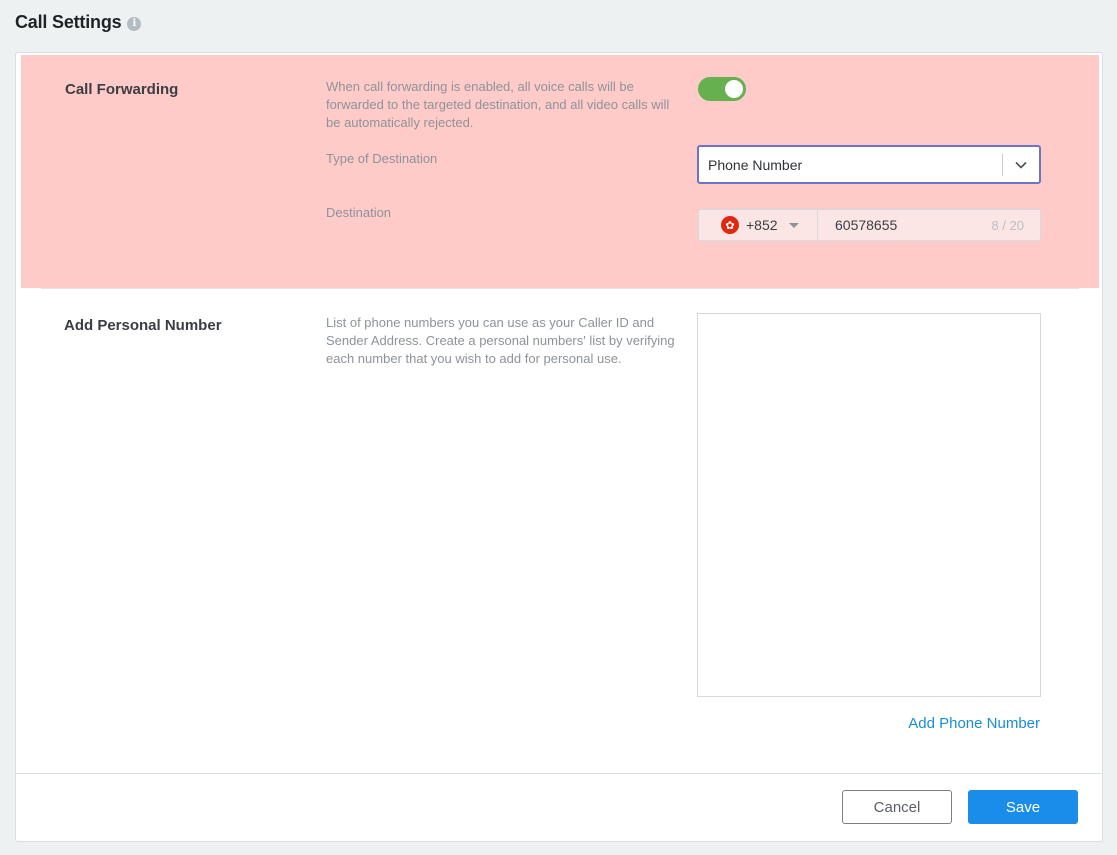 The width and height of the screenshot is (1117, 855). Describe the element at coordinates (68, 22) in the screenshot. I see `page-title: Call Settings` at that location.